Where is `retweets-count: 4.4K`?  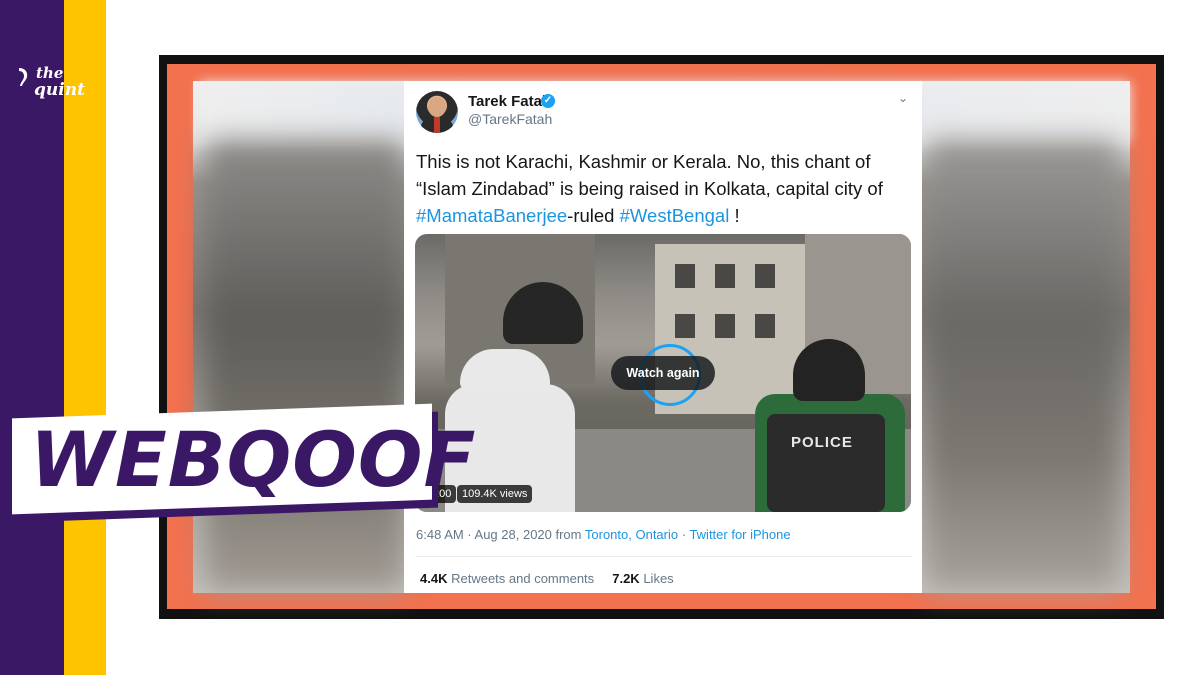 retweets-count: 4.4K is located at coordinates (433, 578).